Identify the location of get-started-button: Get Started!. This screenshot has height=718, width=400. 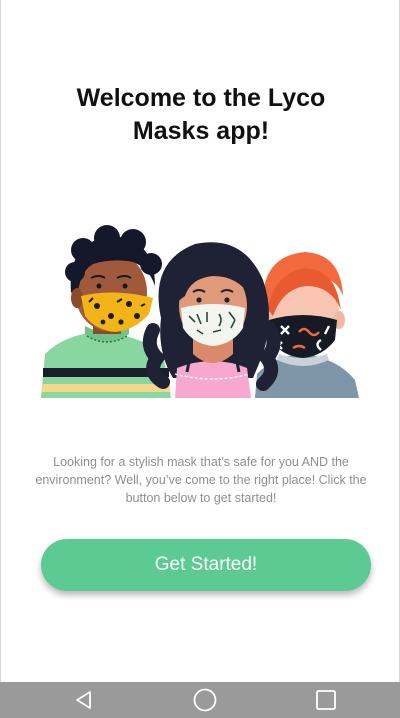
(206, 565).